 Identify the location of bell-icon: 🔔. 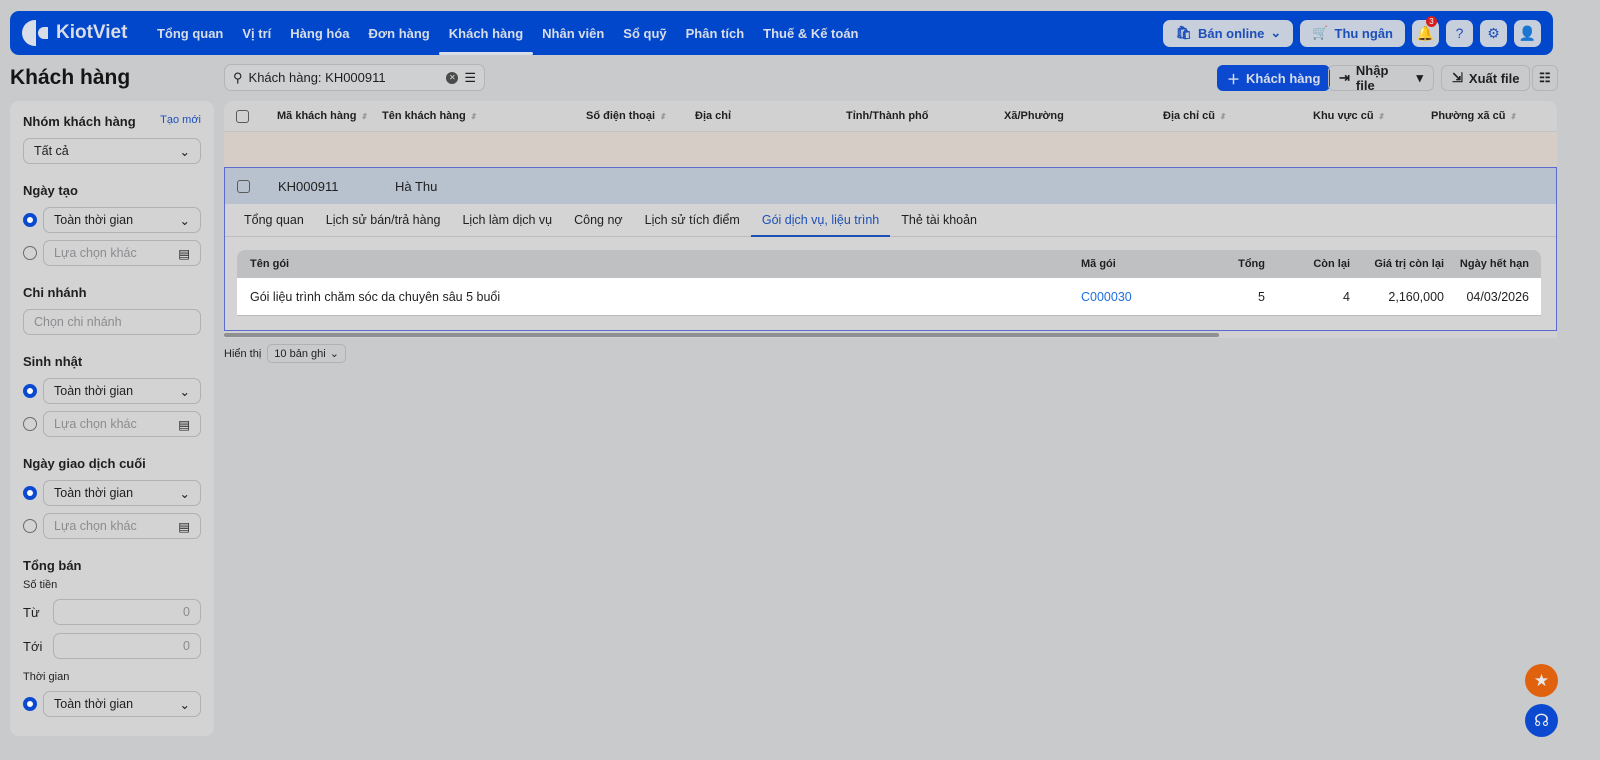
(1425, 32).